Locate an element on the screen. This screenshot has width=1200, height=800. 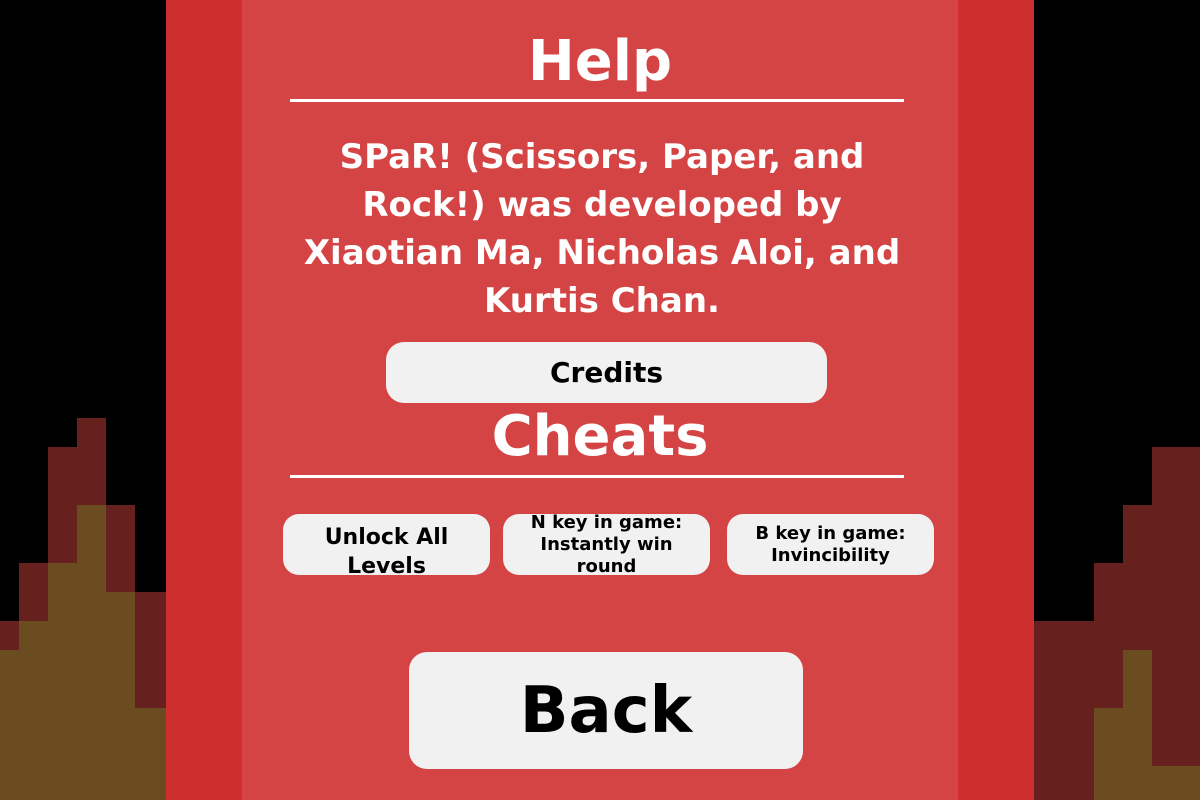
help-heading: Help is located at coordinates (600, 61).